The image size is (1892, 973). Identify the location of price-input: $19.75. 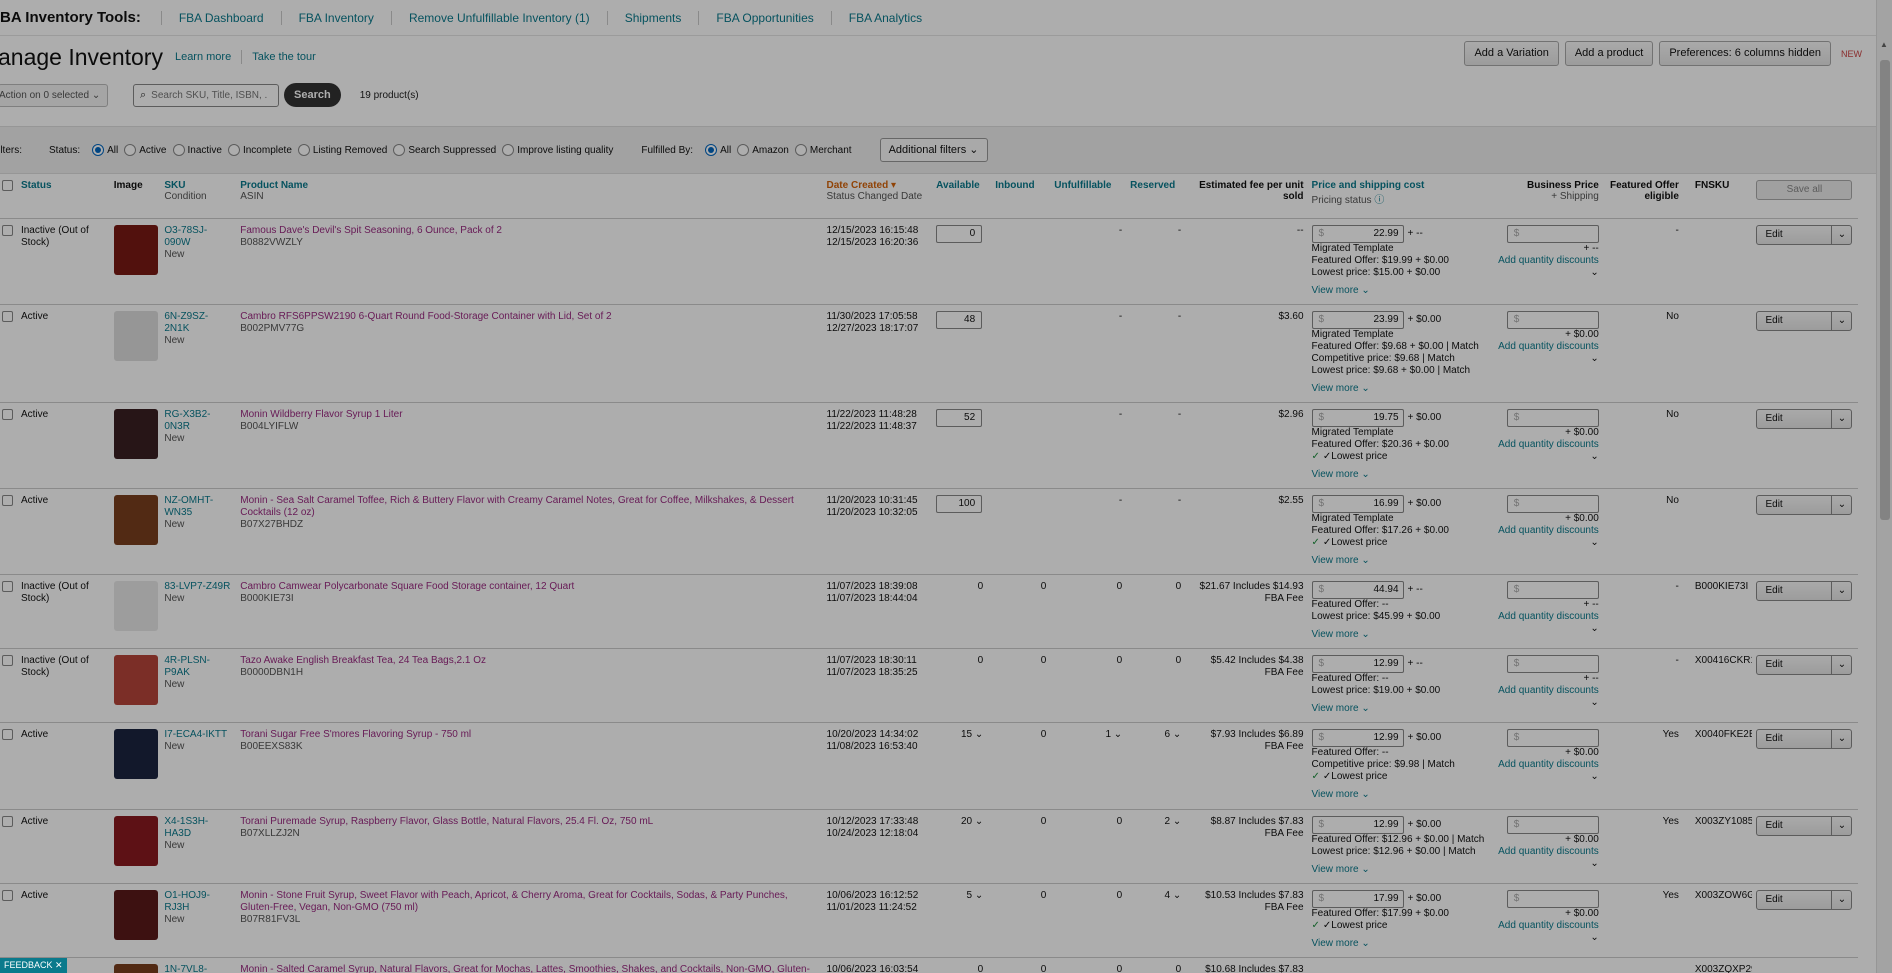
(1357, 417).